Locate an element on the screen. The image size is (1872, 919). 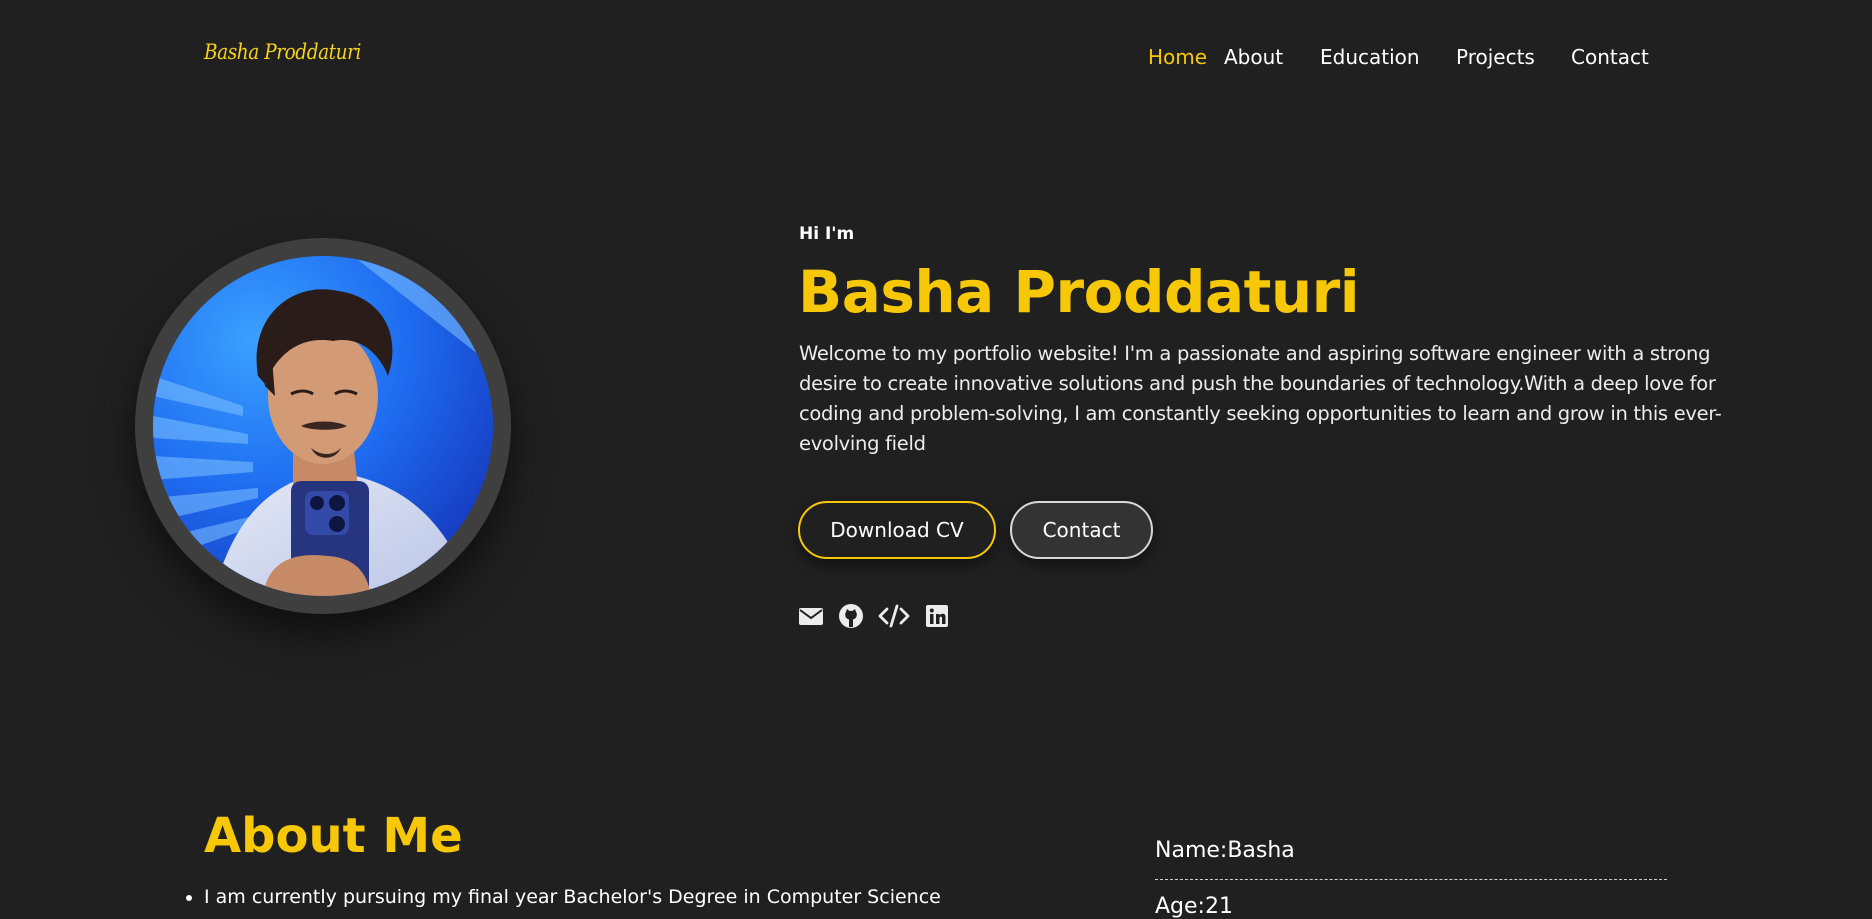
hero-name: Basha Proddaturi is located at coordinates (1079, 292).